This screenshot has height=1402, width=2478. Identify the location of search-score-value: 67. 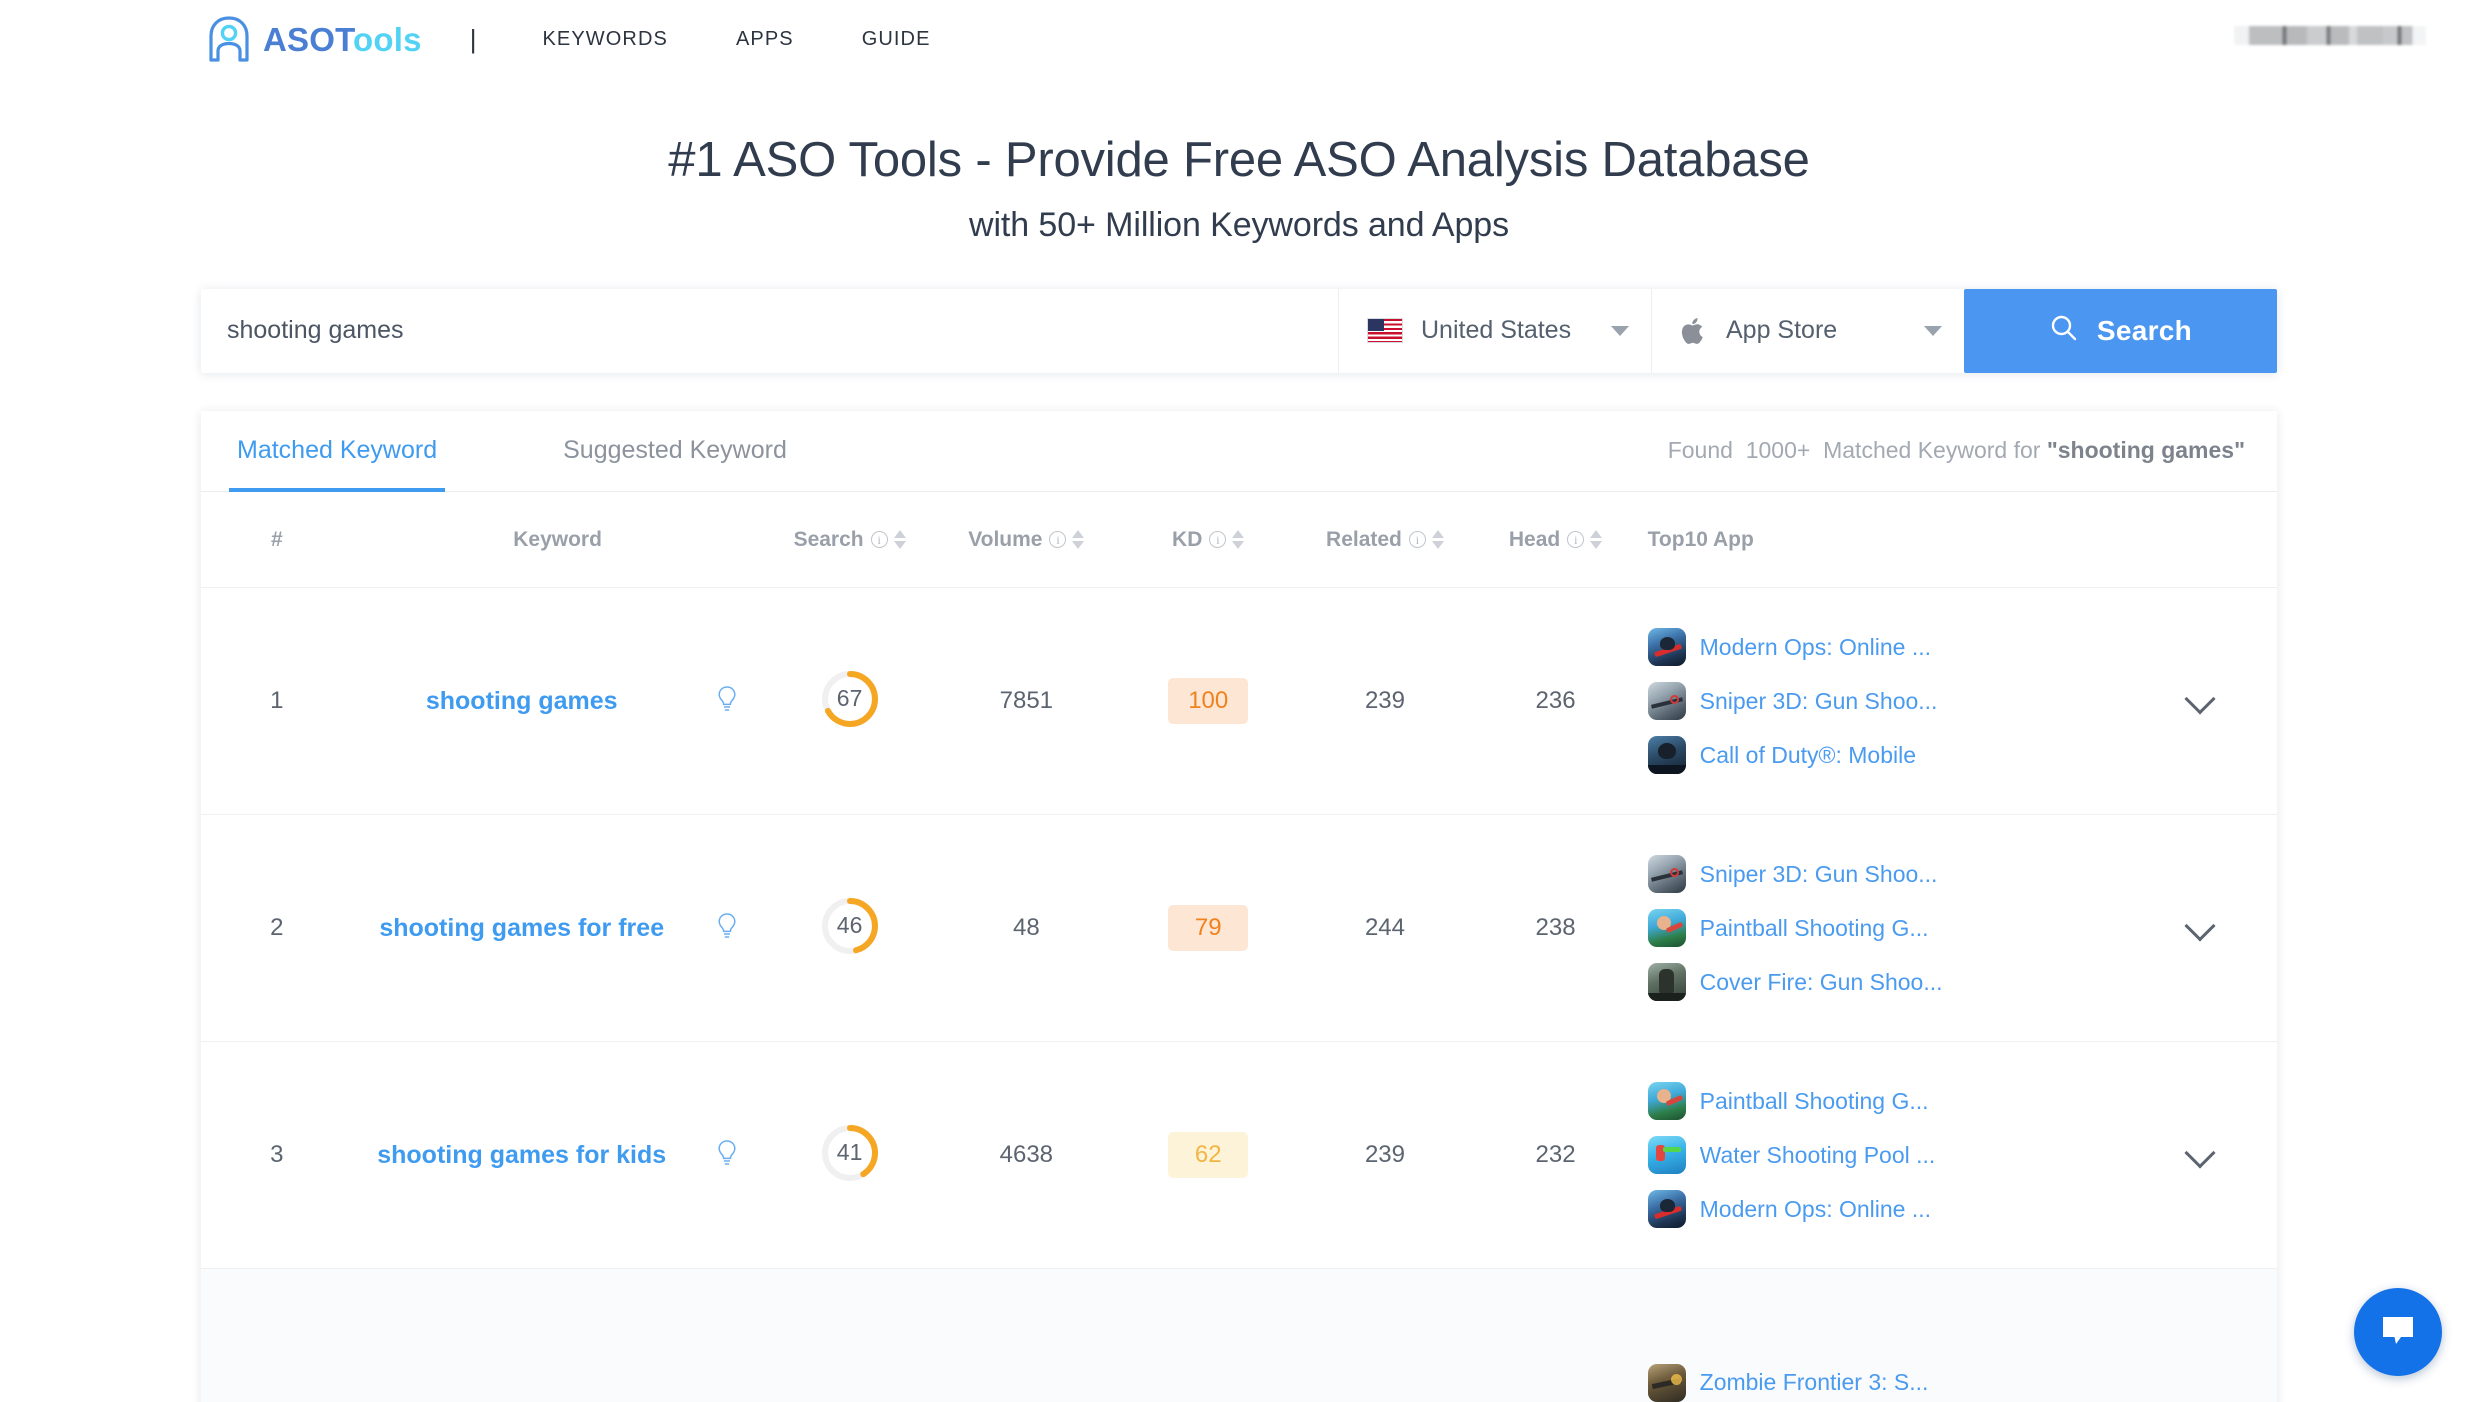
(849, 698).